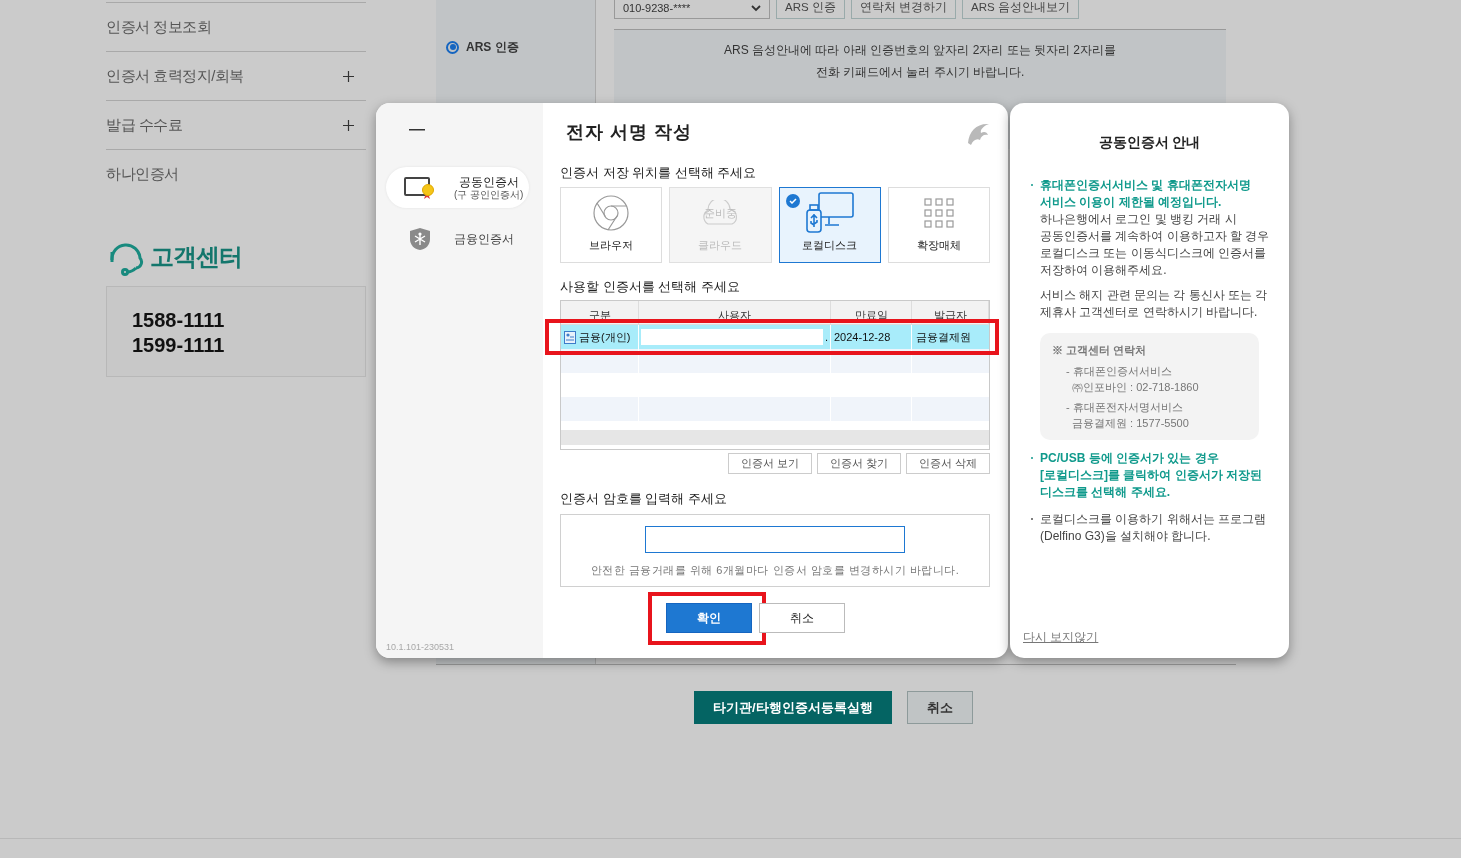 The width and height of the screenshot is (1461, 858). Describe the element at coordinates (1153, 527) in the screenshot. I see `notice-text: 로컬디스크를 이용하기 위해서는 프로그램 (Delfino G3)을 설치해야 합니다.` at that location.